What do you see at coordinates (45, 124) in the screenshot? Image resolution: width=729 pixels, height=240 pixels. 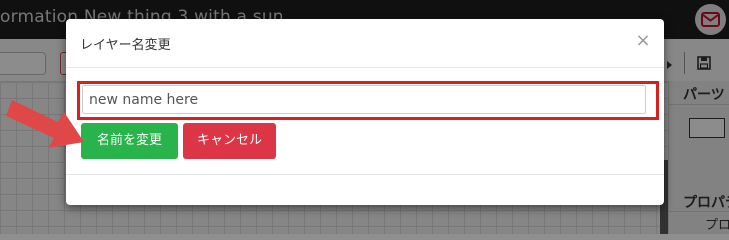 I see `arrow-annotation` at bounding box center [45, 124].